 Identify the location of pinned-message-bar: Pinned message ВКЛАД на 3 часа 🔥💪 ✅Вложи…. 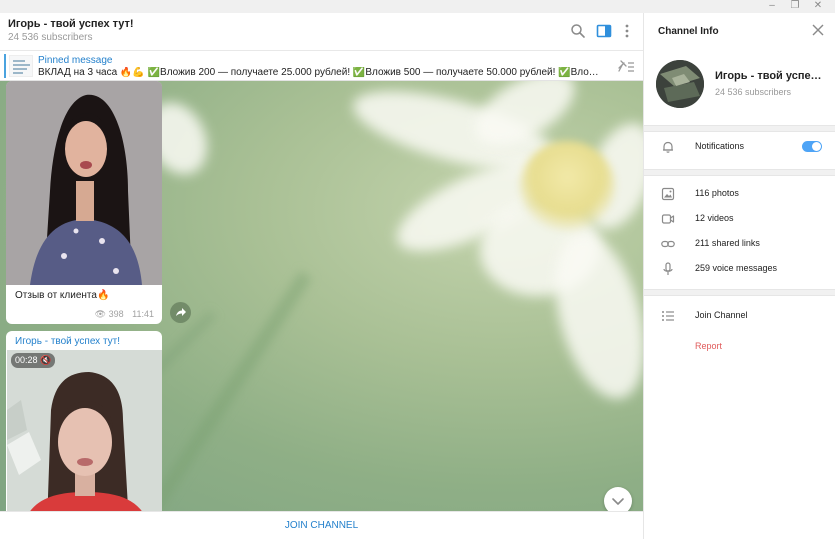
(321, 65).